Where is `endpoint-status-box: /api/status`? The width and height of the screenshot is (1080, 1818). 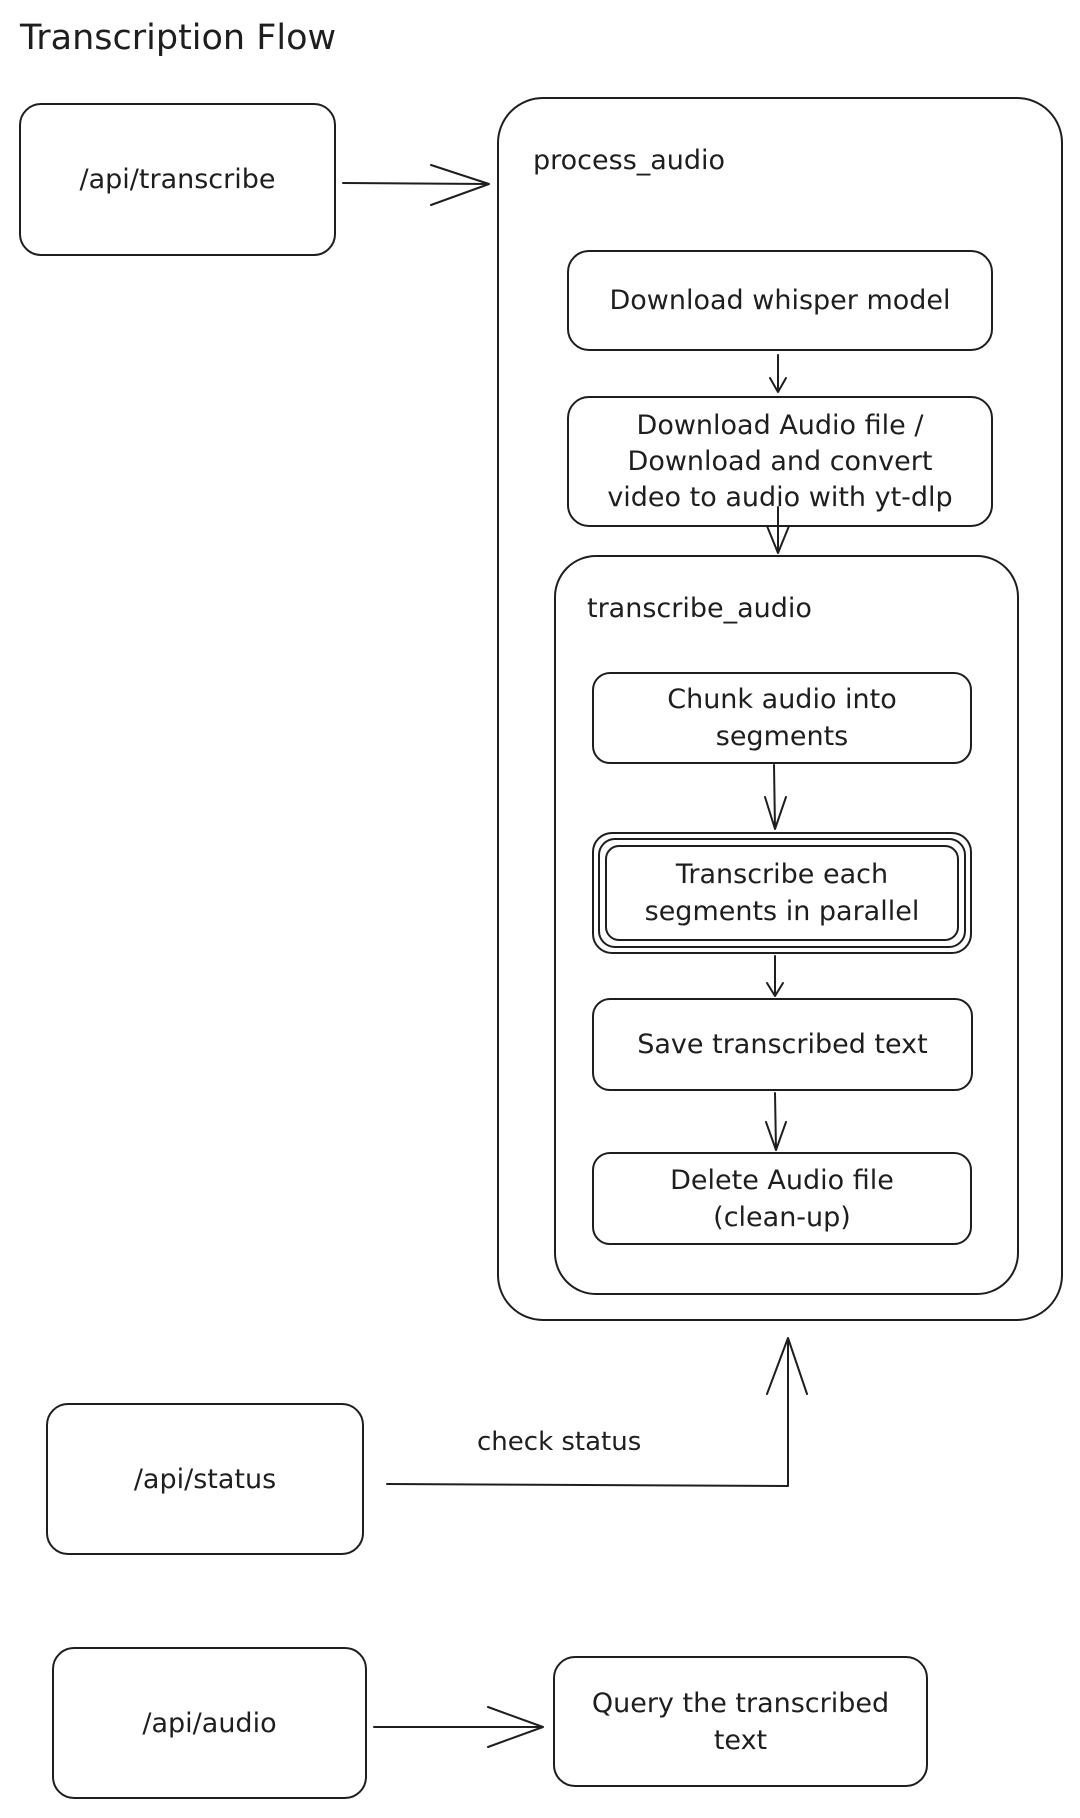 endpoint-status-box: /api/status is located at coordinates (205, 1479).